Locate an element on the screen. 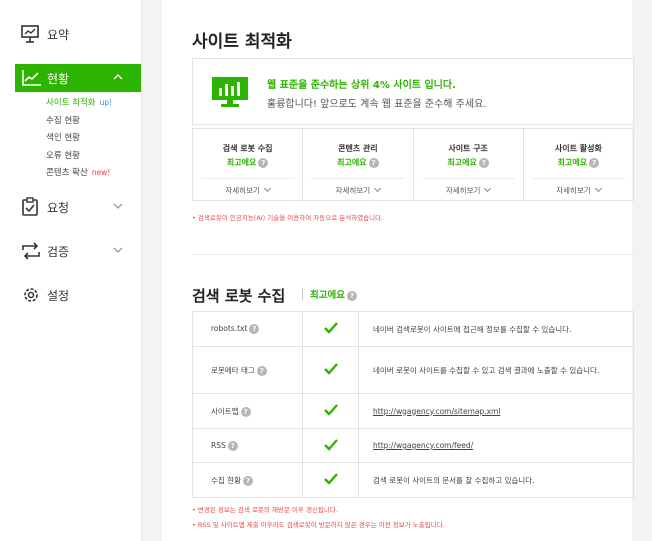 The image size is (652, 541). crawl-section-status: 최고에요? is located at coordinates (333, 294).